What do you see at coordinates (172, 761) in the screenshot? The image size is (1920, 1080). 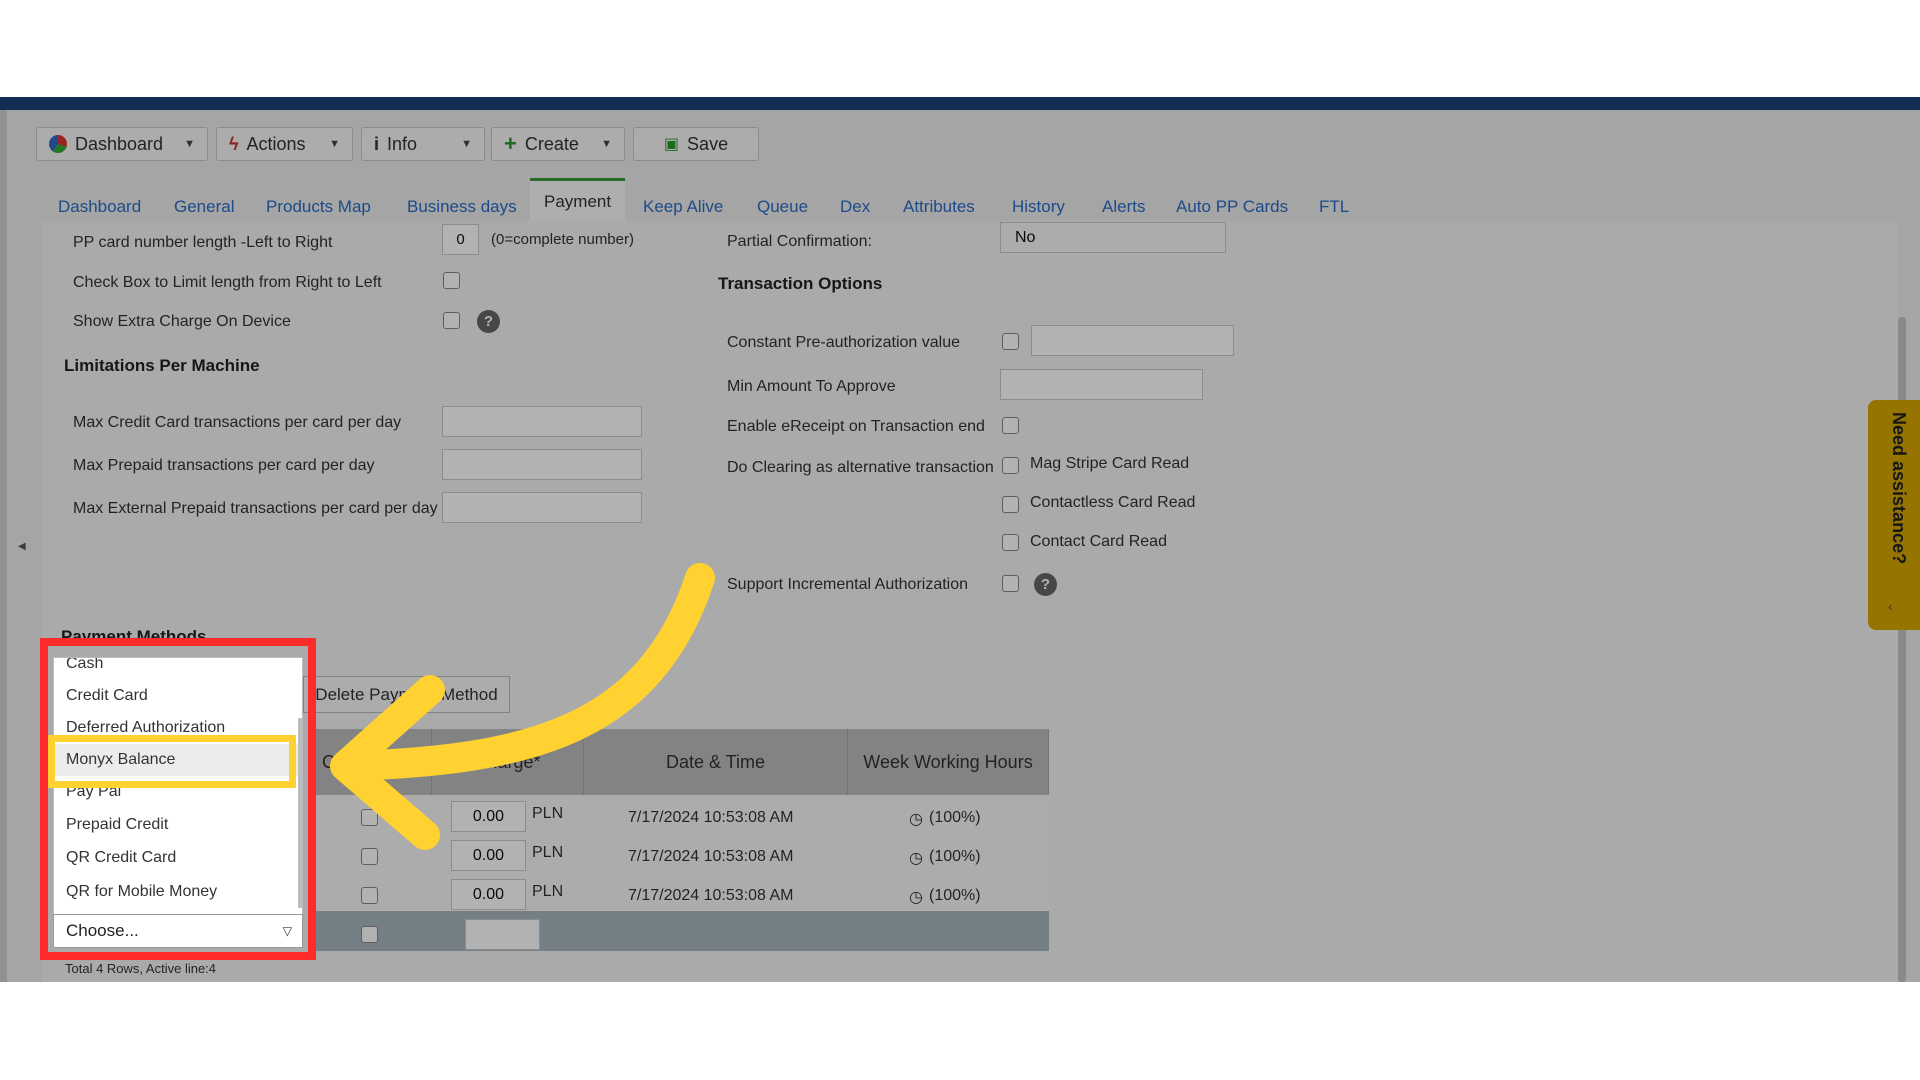 I see `highlight-box-yellow` at bounding box center [172, 761].